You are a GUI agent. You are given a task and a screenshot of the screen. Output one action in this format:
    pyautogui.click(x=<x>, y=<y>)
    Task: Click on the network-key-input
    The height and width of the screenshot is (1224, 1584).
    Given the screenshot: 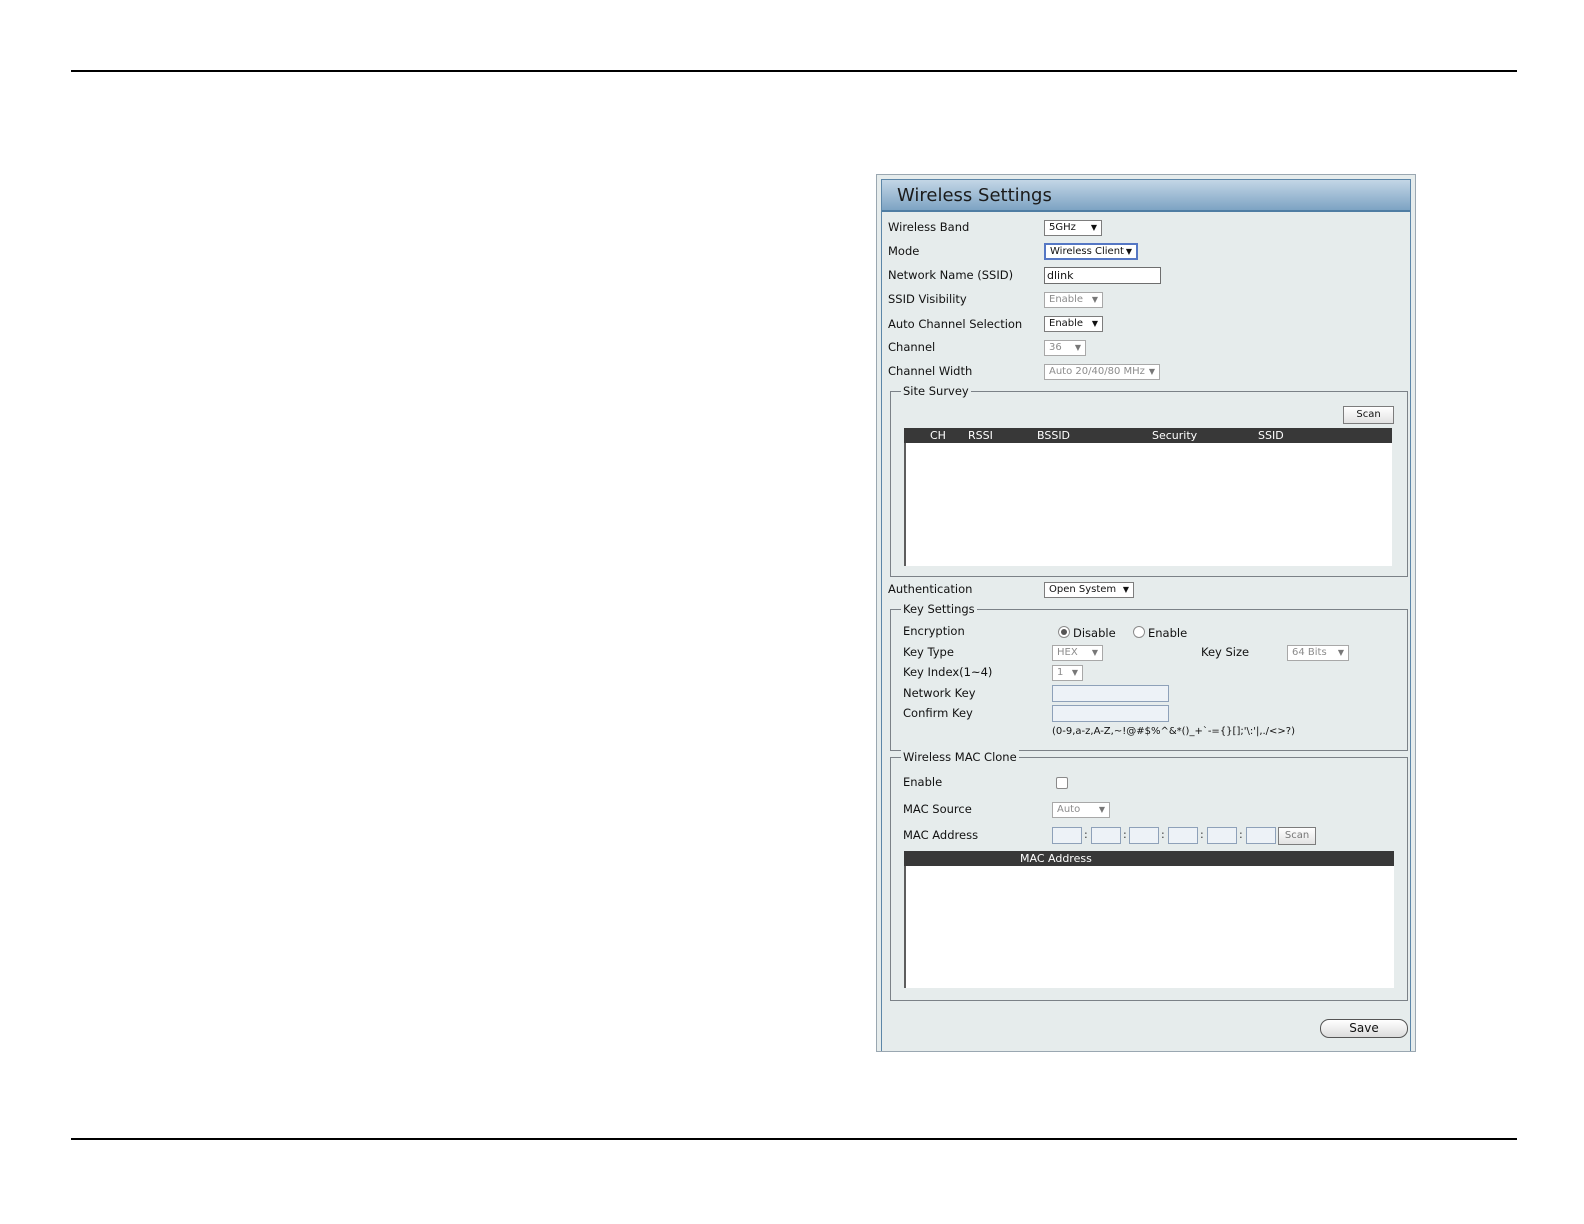 What is the action you would take?
    pyautogui.click(x=1110, y=693)
    